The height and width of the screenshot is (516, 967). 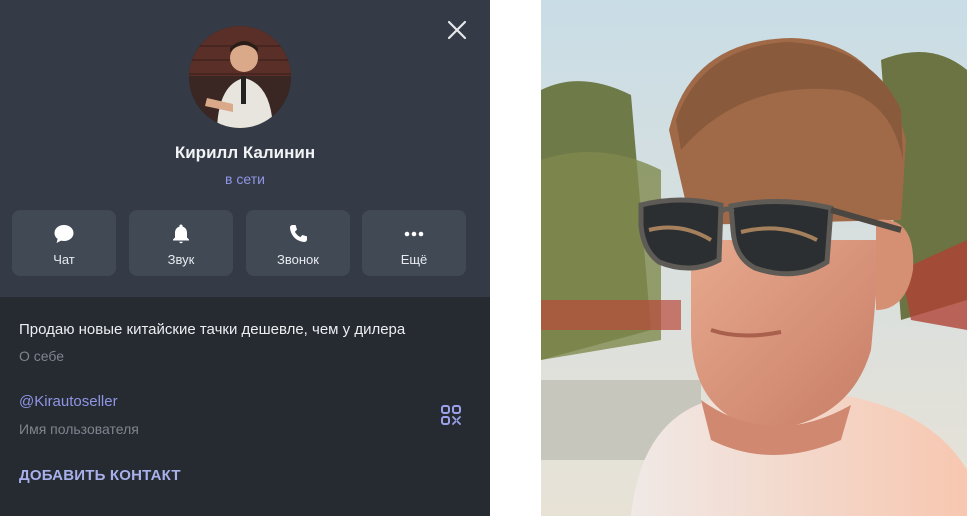 I want to click on avatar, so click(x=240, y=77).